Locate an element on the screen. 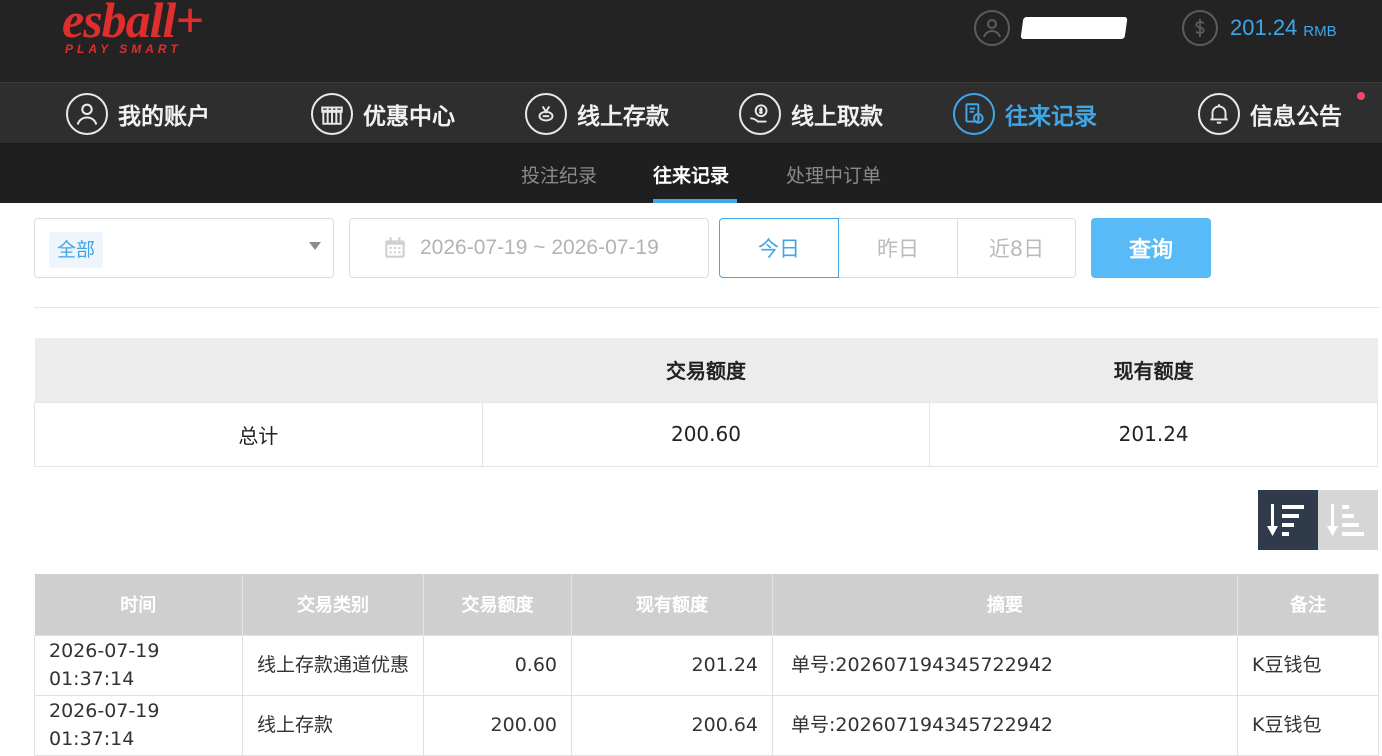  summary-header-cell: 现有额度 is located at coordinates (1153, 370).